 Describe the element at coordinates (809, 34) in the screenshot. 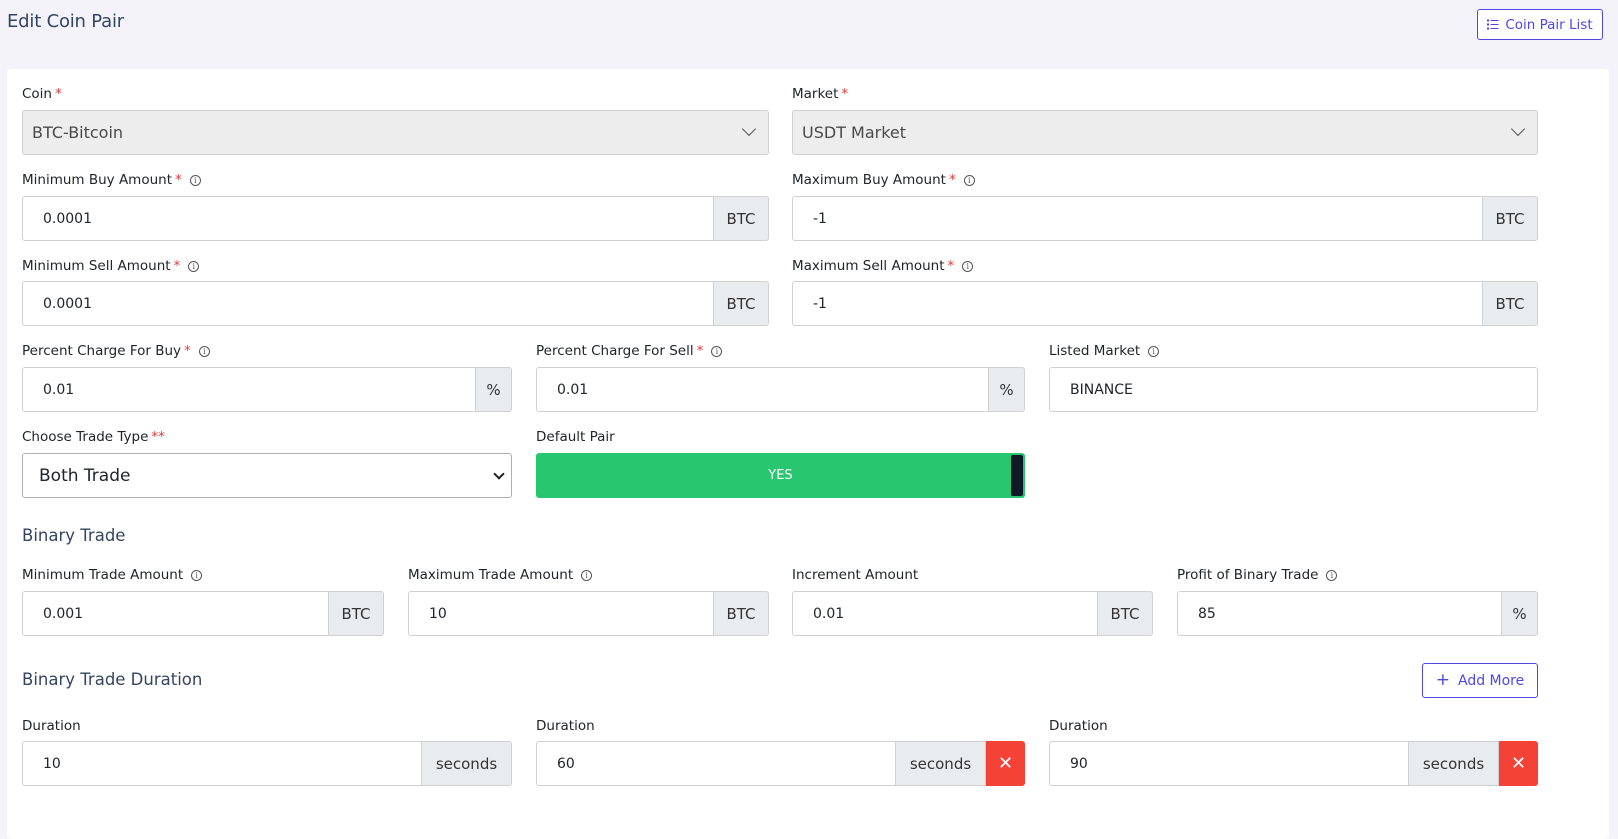

I see `page-header: Edit Coin Pair Coin Pair List` at that location.